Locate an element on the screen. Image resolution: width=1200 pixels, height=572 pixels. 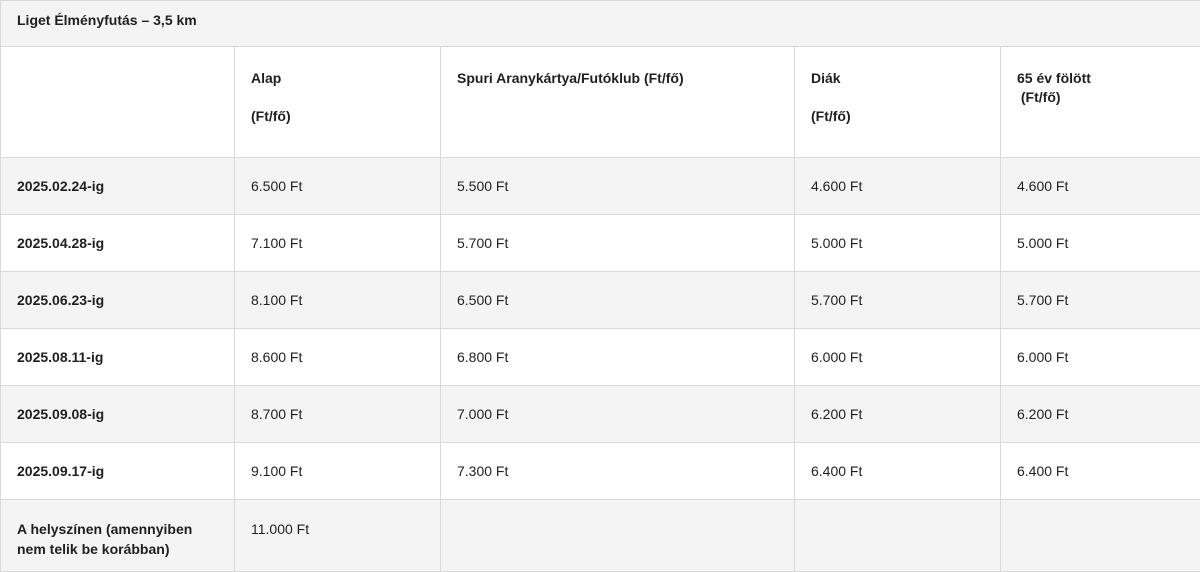
header-senior-unit: (Ft/fő) is located at coordinates (1039, 97).